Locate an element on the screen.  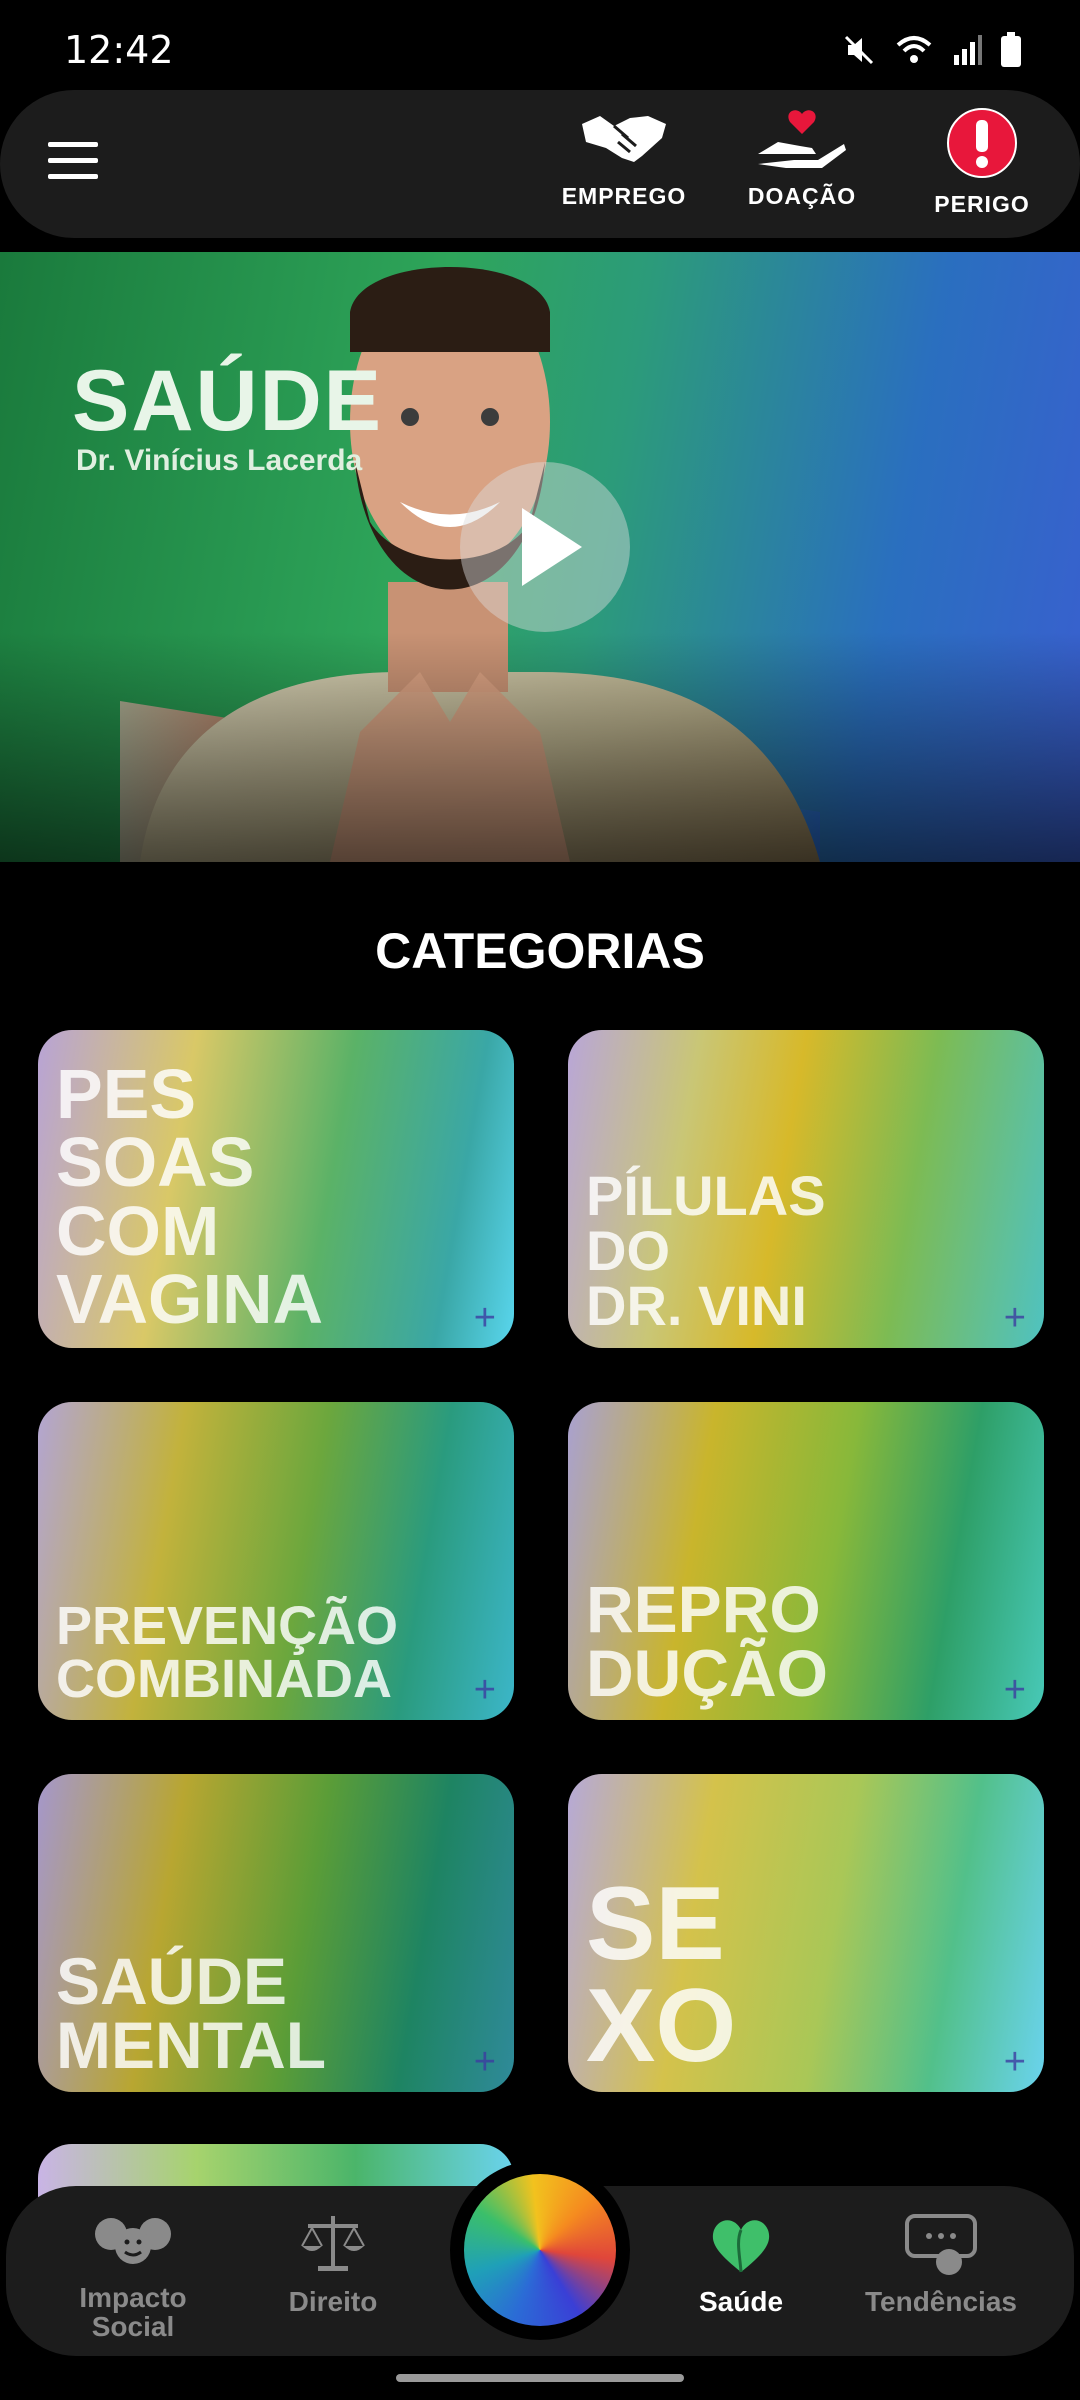
category-card-sexo: SE XO + is located at coordinates (806, 1933).